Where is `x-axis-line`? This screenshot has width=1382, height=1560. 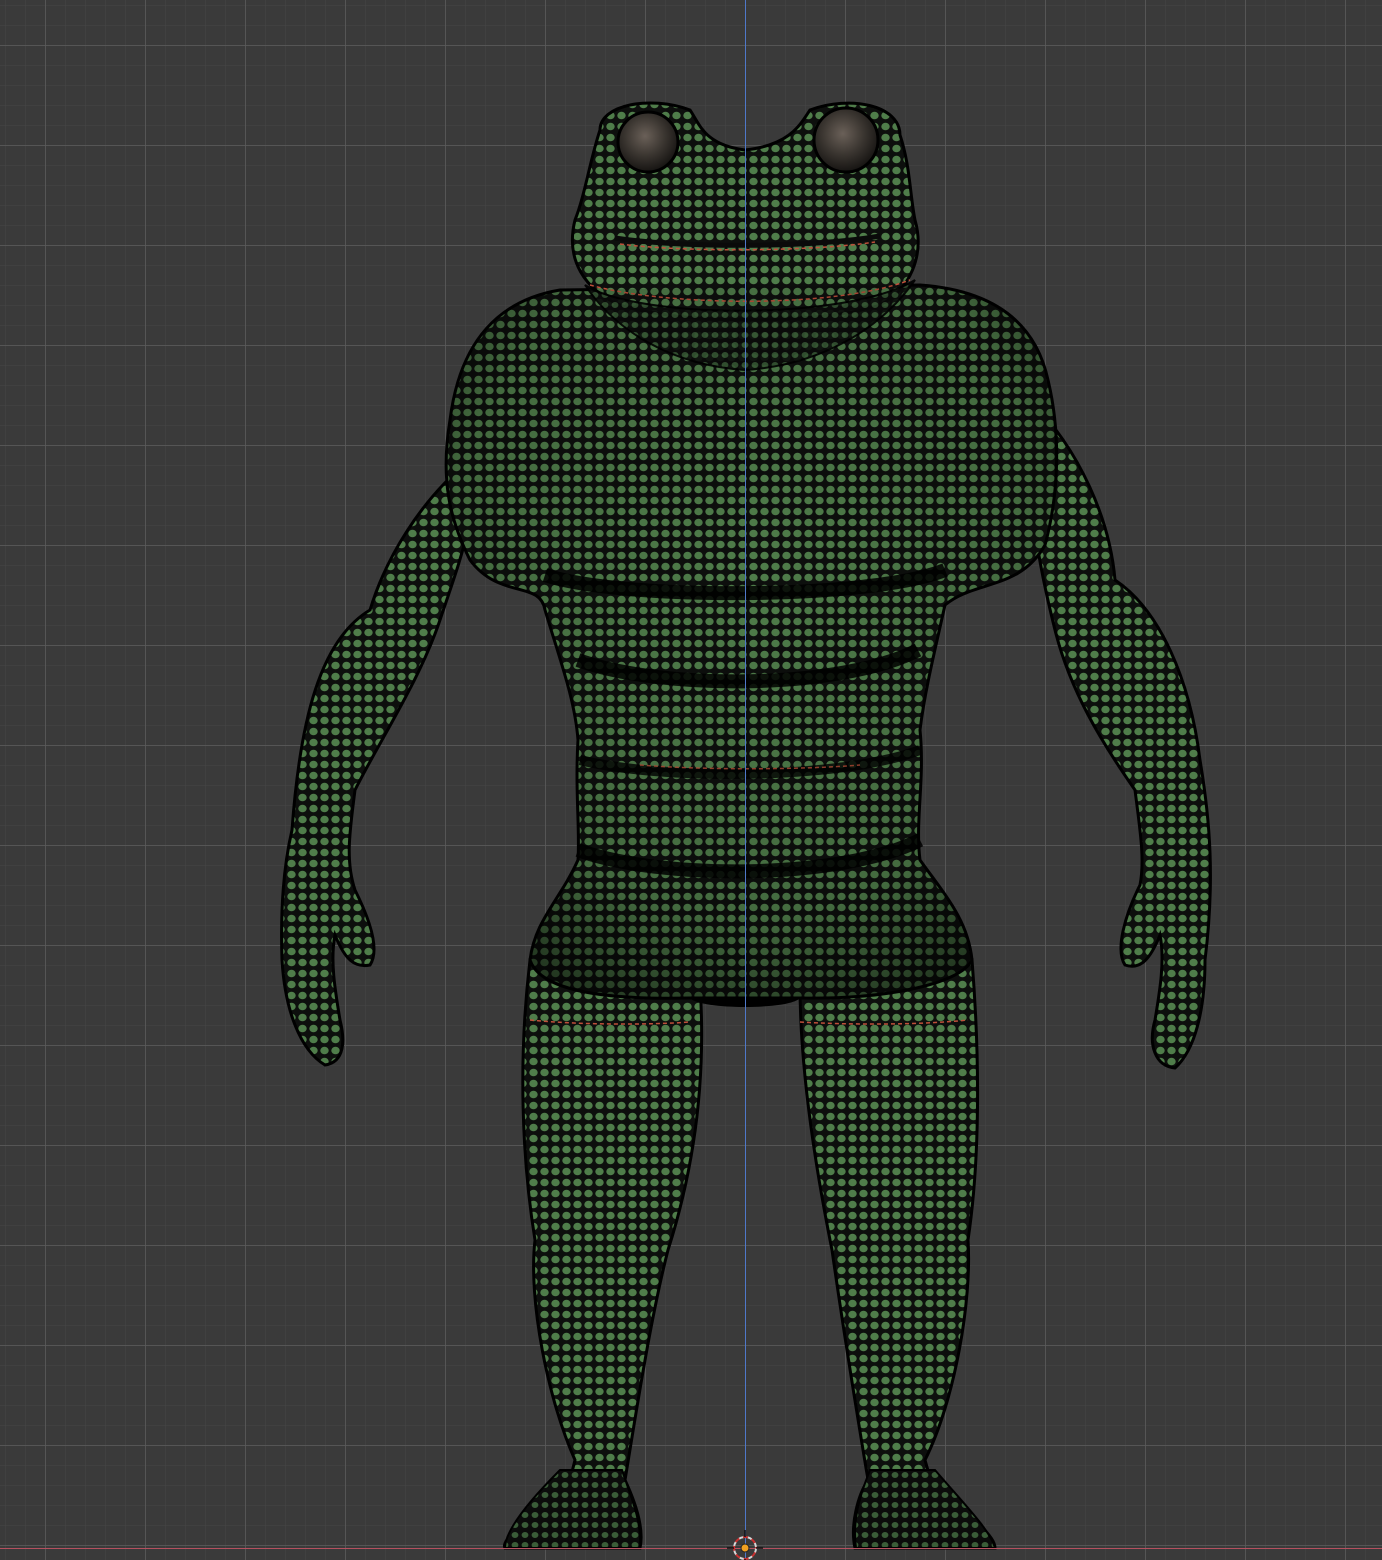 x-axis-line is located at coordinates (691, 1548).